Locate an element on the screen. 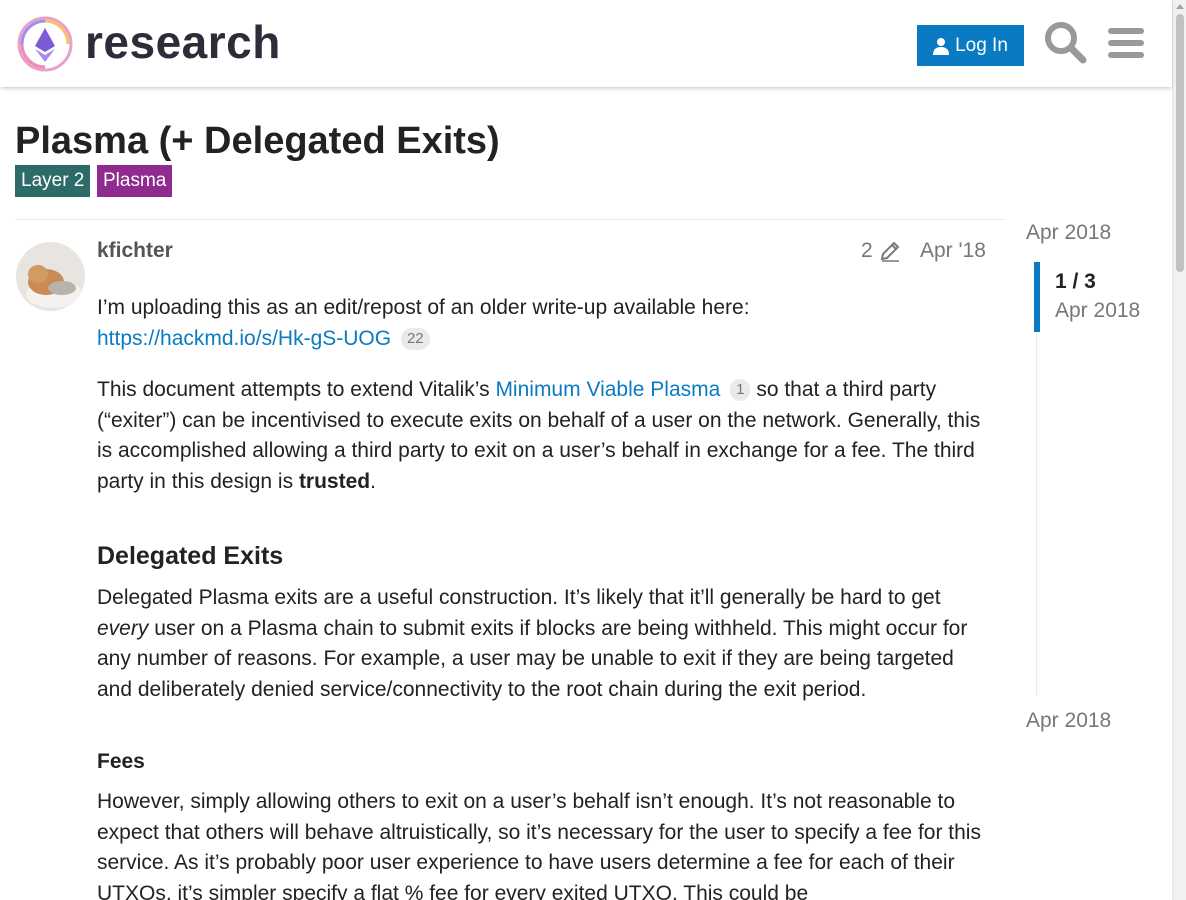 Image resolution: width=1186 pixels, height=900 pixels. hackmd-link: https://hackmd.io/s/Hk-gS-UOG is located at coordinates (244, 338).